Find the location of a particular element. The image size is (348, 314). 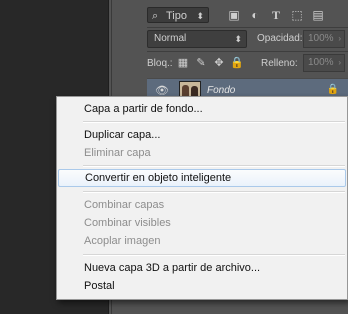

smart-object-filter-icon: ▤ is located at coordinates (318, 15).